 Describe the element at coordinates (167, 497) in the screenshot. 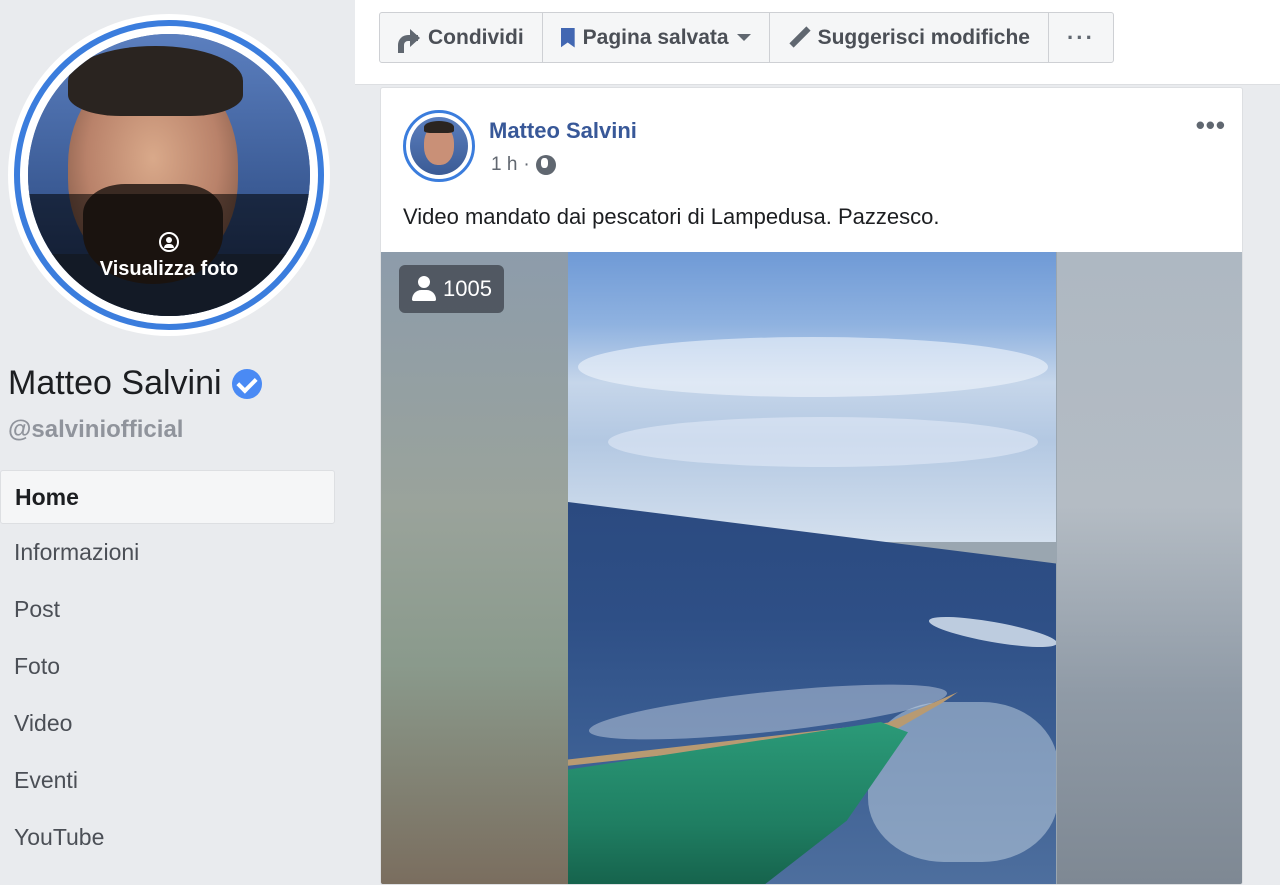

I see `nav-item-home: Home` at that location.